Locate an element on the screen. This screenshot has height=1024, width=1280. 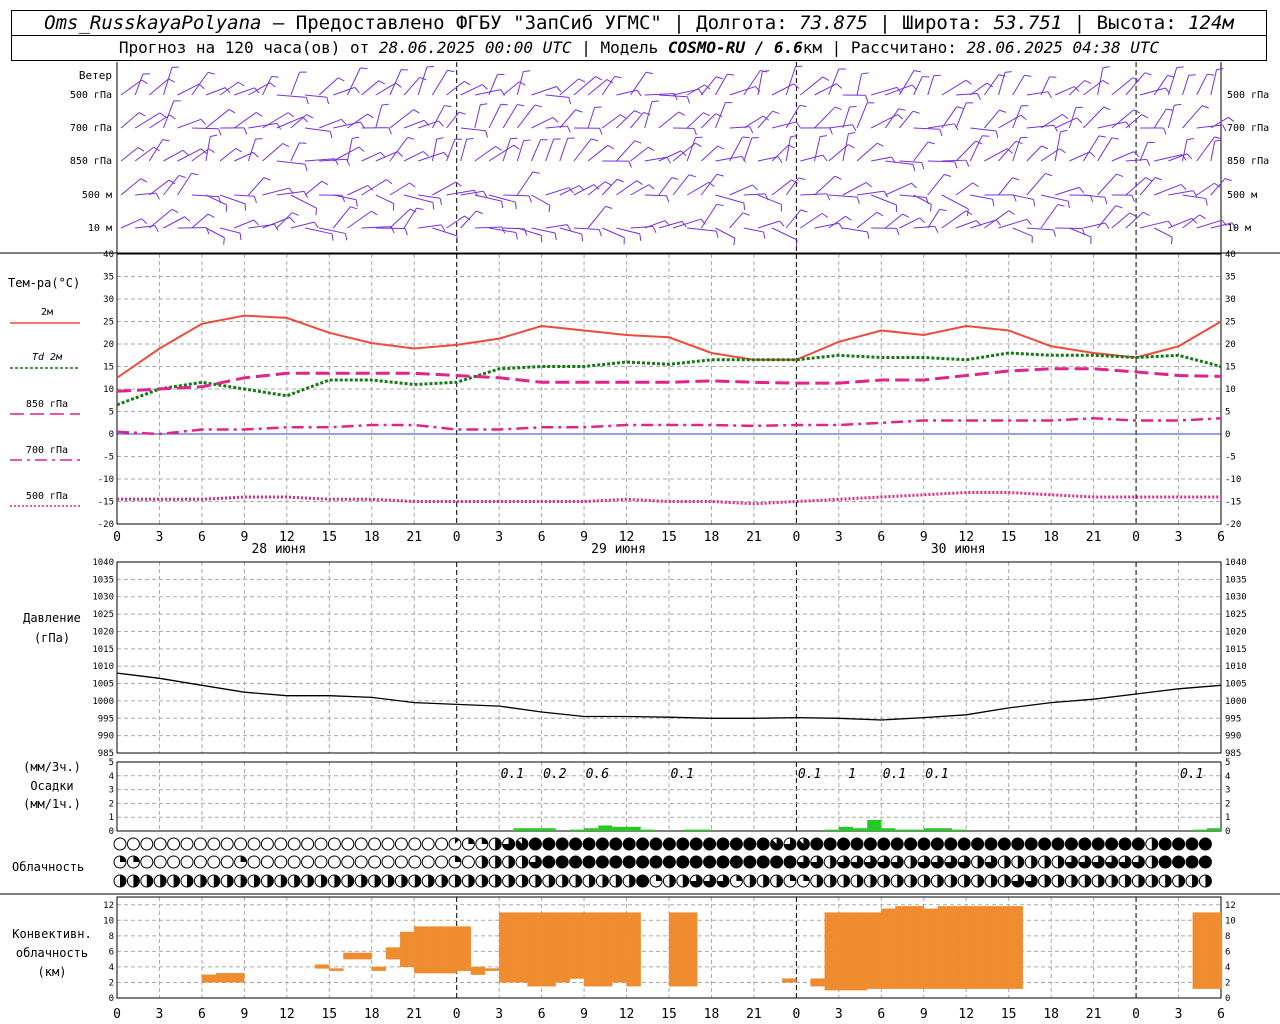
wind-level-label: 700 гПа is located at coordinates (1248, 128).